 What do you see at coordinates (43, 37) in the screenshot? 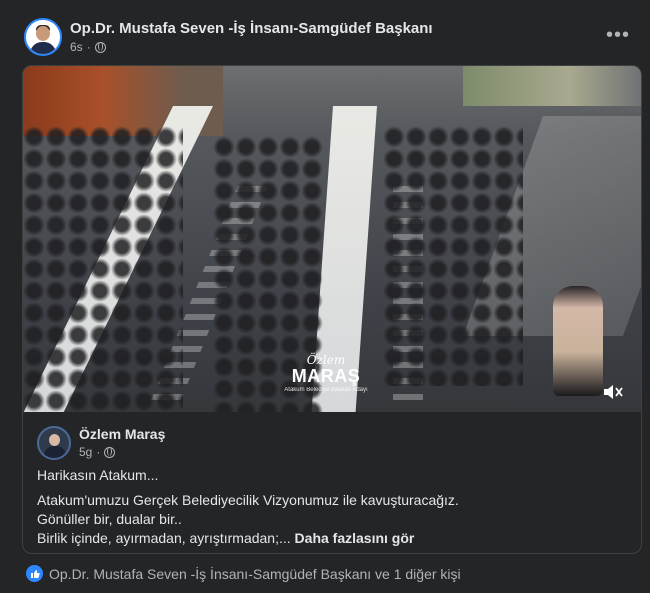
I see `author-avatar` at bounding box center [43, 37].